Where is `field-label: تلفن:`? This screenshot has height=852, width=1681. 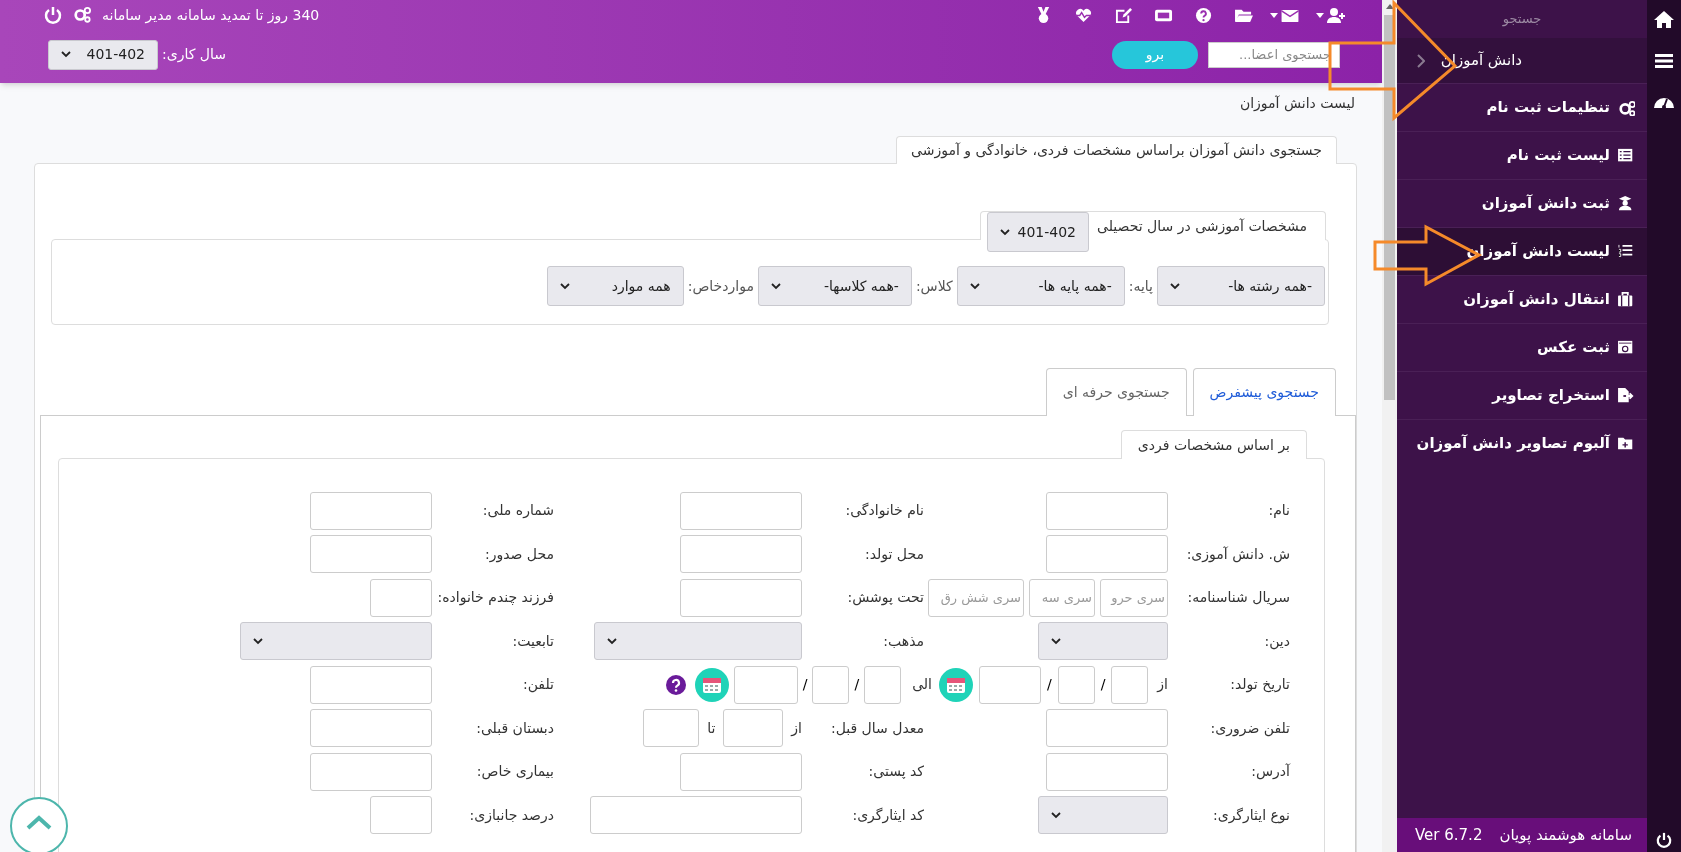 field-label: تلفن: is located at coordinates (538, 685).